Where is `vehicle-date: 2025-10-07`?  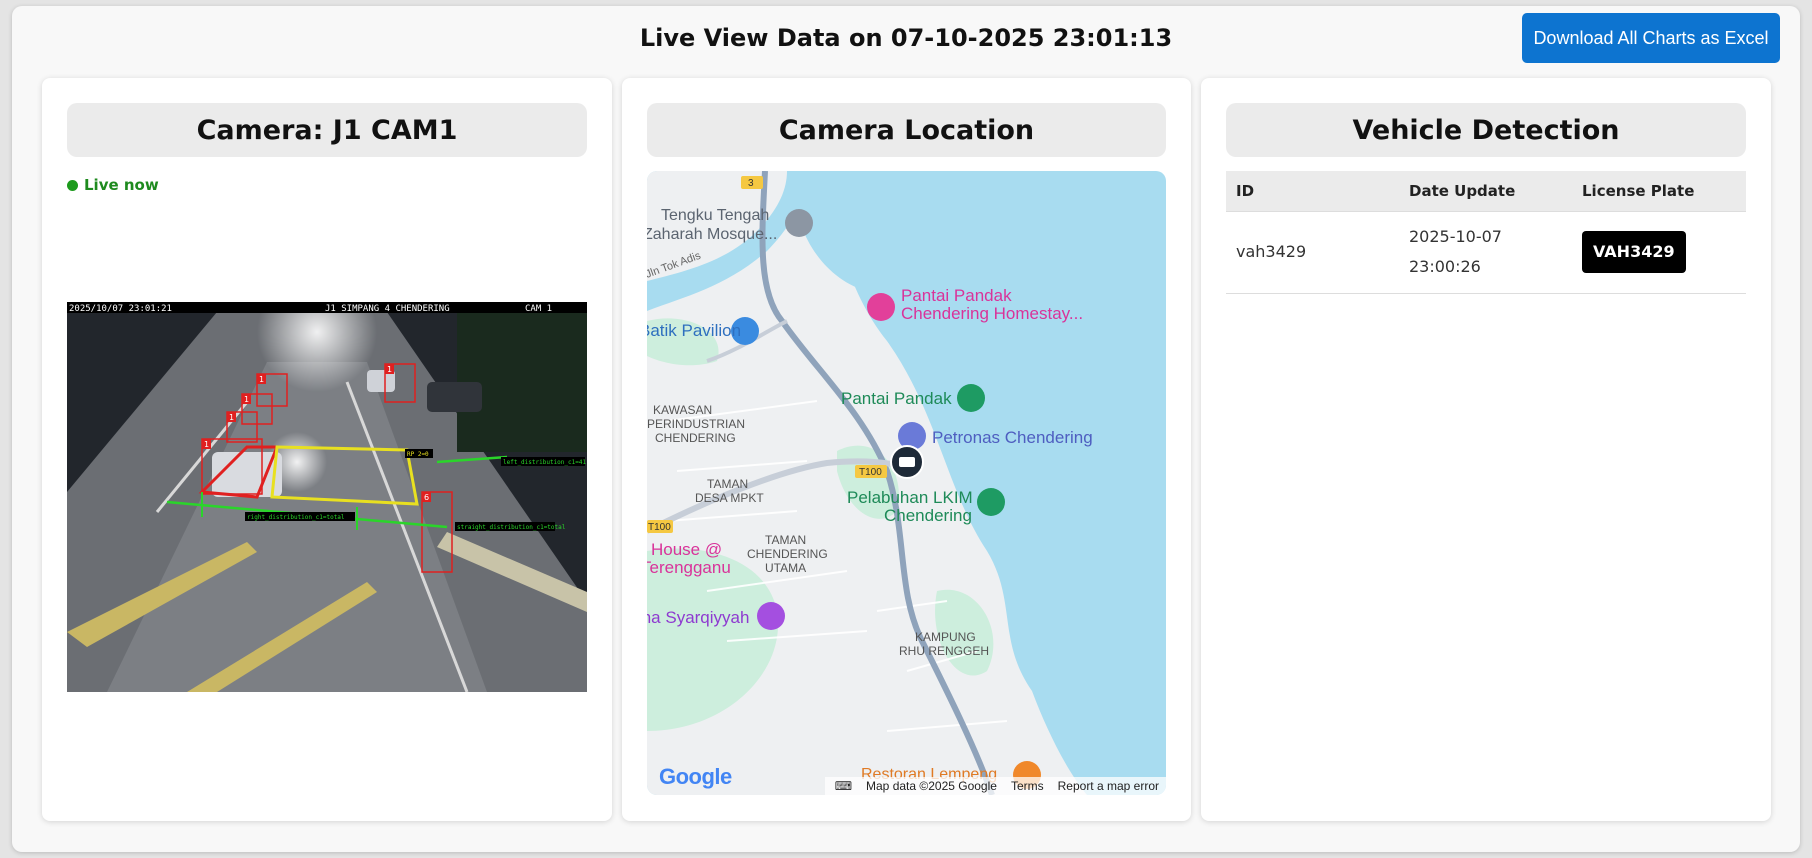
vehicle-date: 2025-10-07 is located at coordinates (1455, 236).